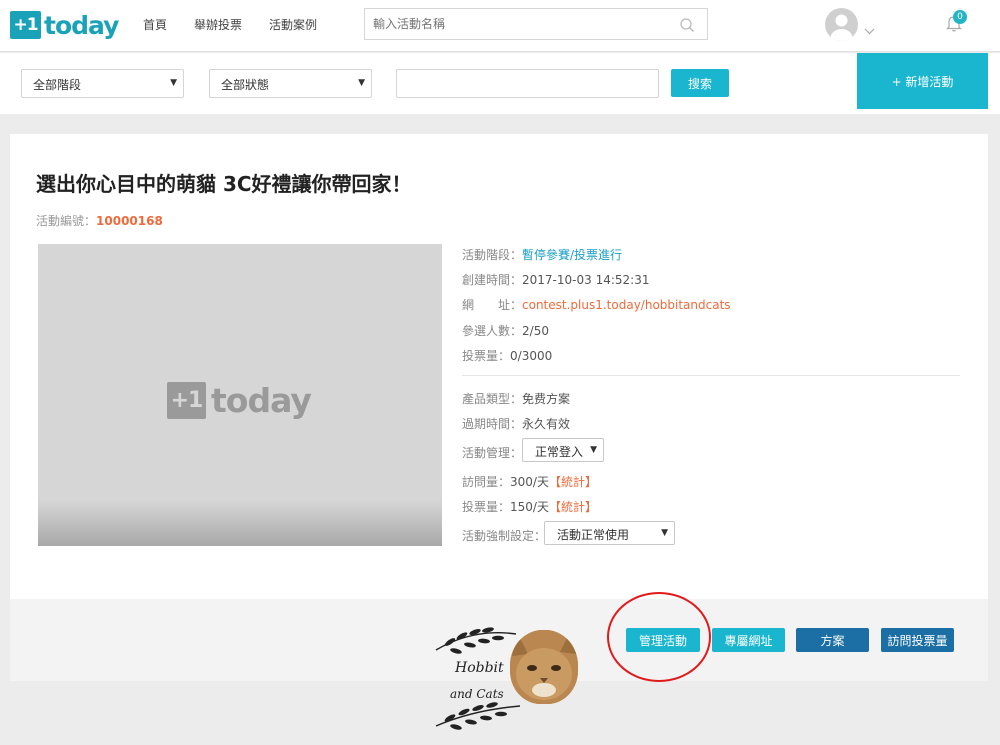 The width and height of the screenshot is (1000, 745). I want to click on info-stage: 活動階段：暫停參賽/投票進行, so click(542, 254).